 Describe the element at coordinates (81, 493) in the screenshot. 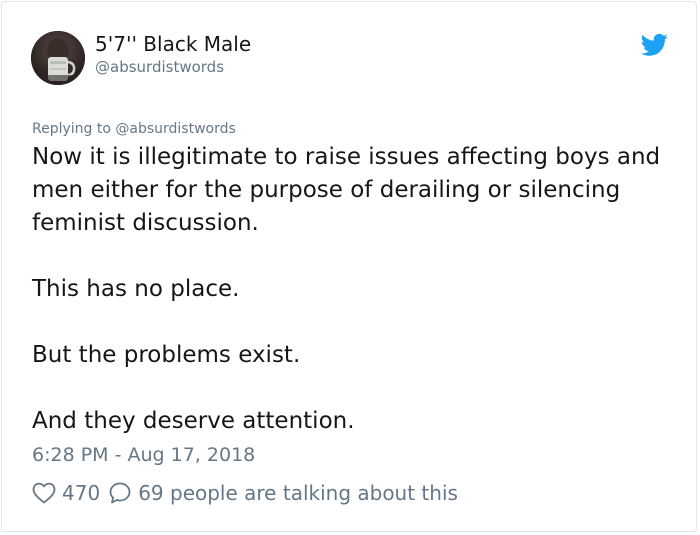

I see `like-count: 470` at that location.